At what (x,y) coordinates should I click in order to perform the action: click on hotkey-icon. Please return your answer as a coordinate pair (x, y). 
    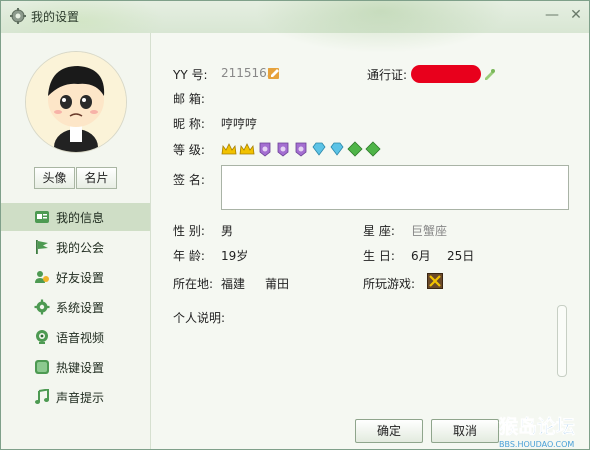
    Looking at the image, I should click on (42, 367).